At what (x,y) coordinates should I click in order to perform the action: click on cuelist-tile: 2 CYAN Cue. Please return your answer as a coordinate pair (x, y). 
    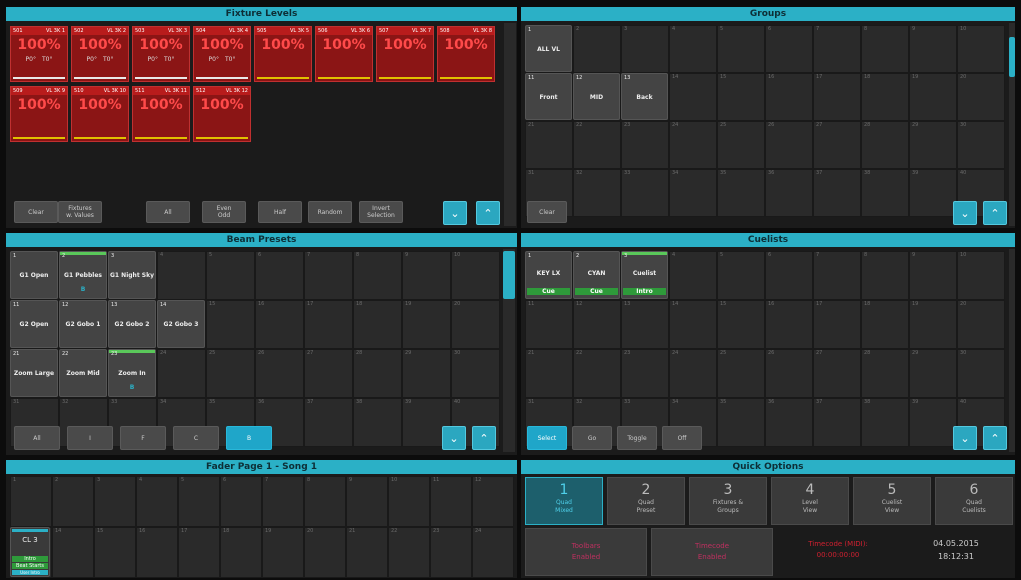
    Looking at the image, I should click on (596, 275).